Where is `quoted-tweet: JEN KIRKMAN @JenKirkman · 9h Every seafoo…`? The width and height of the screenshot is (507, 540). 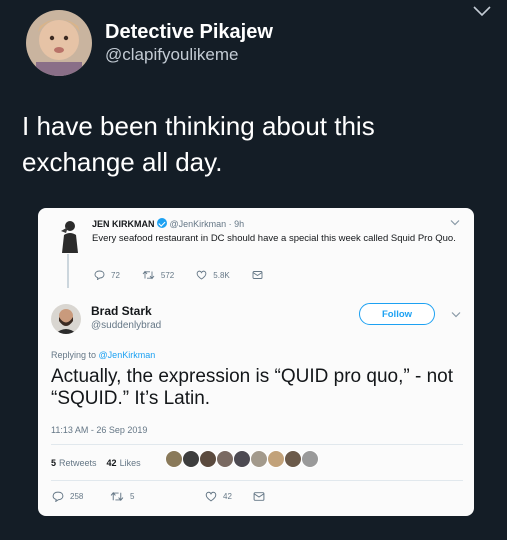
quoted-tweet: JEN KIRKMAN @JenKirkman · 9h Every seafoo… is located at coordinates (256, 248).